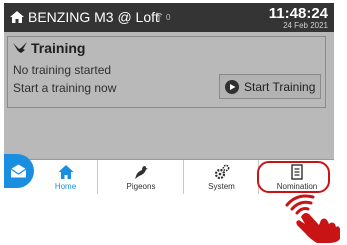 The image size is (347, 245). I want to click on nav-item-home: Home, so click(65, 177).